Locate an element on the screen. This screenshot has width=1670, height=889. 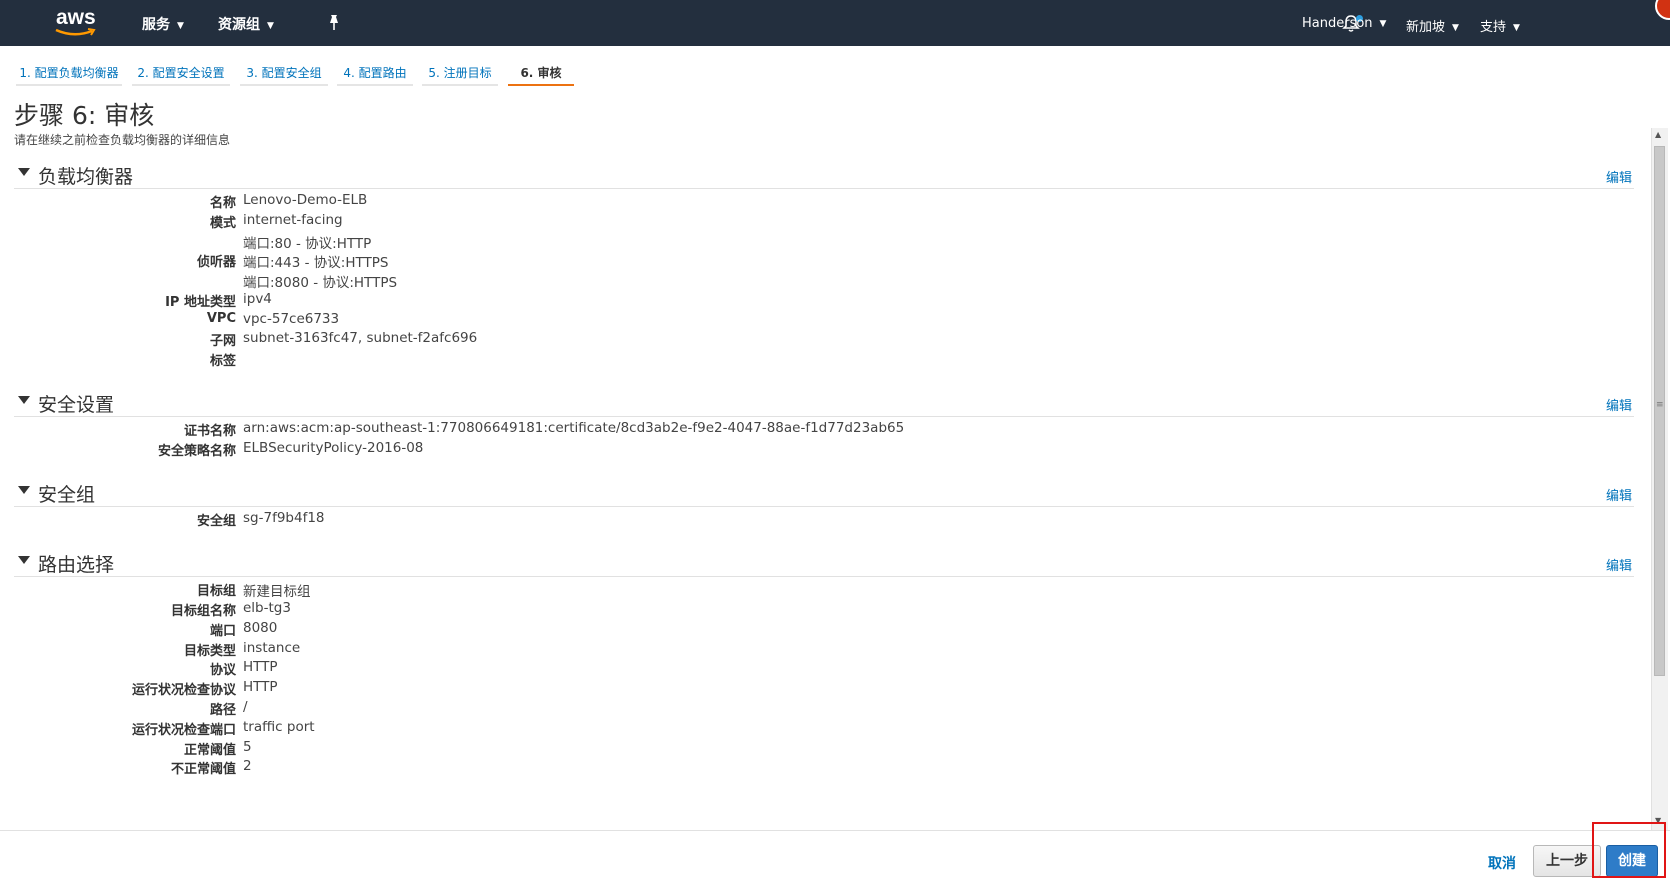
tab-step-2: 2. 配置安全设置 is located at coordinates (181, 73).